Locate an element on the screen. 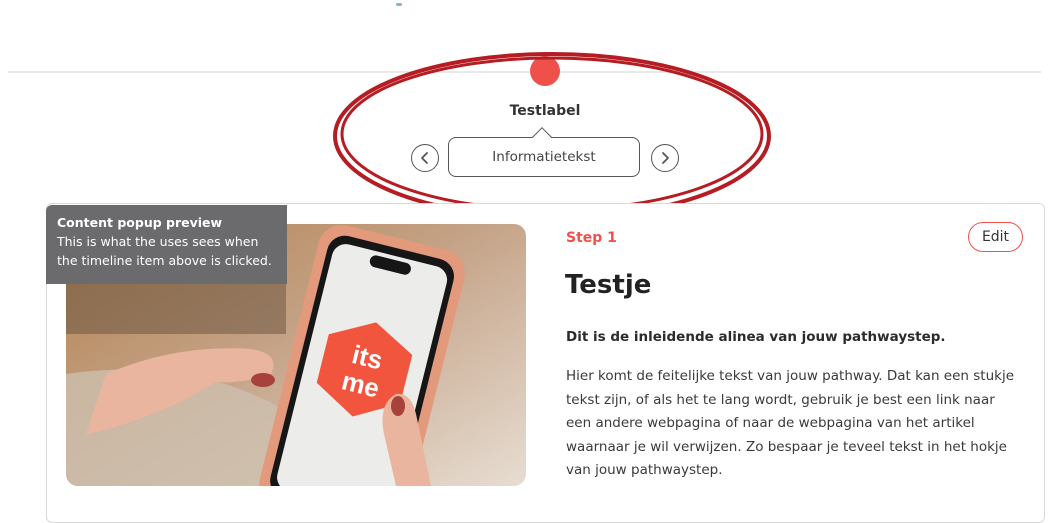 The height and width of the screenshot is (523, 1051). tooltip-line-1: This is what the uses sees when is located at coordinates (158, 241).